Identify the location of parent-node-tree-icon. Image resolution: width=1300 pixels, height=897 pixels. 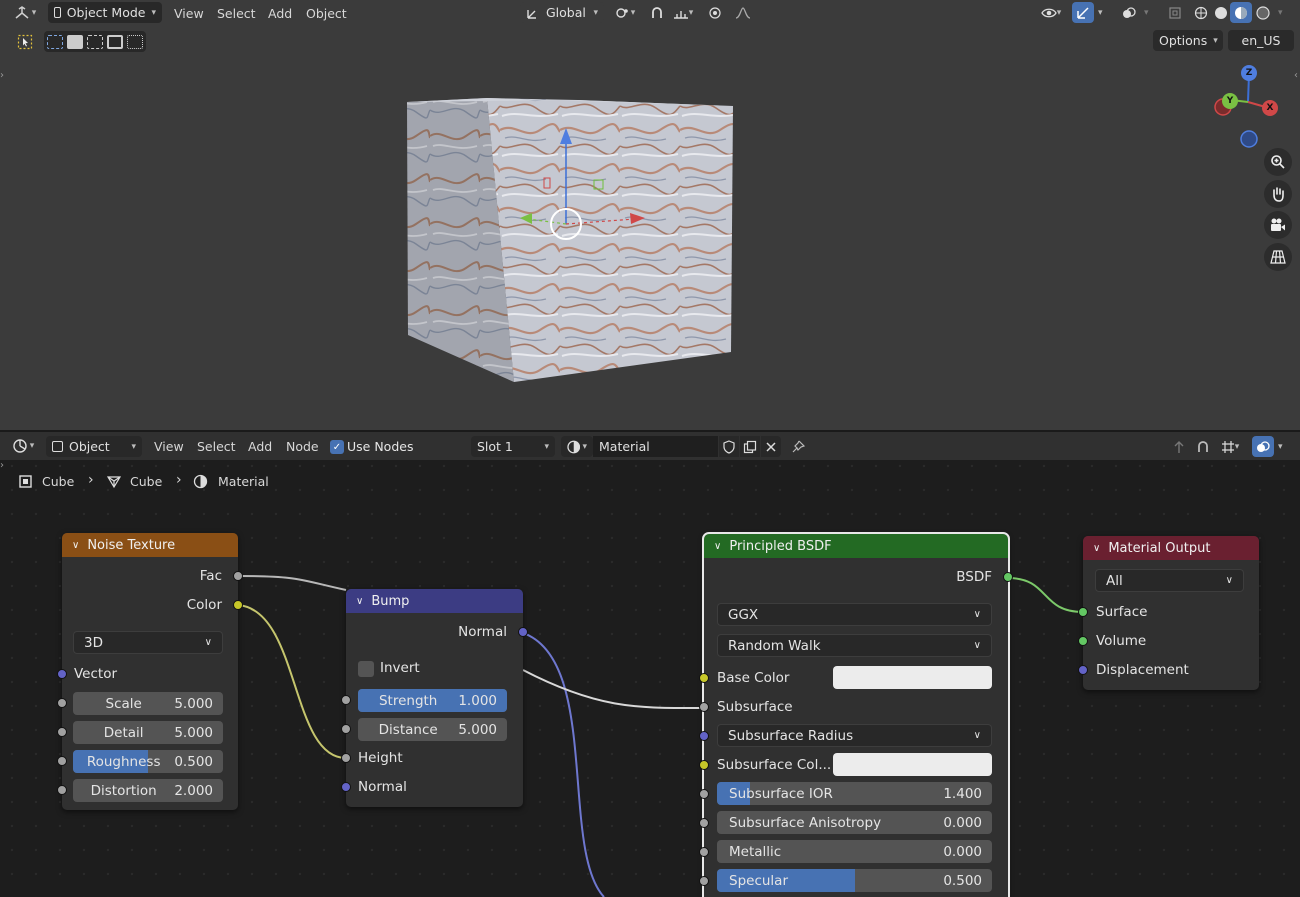
(1179, 446).